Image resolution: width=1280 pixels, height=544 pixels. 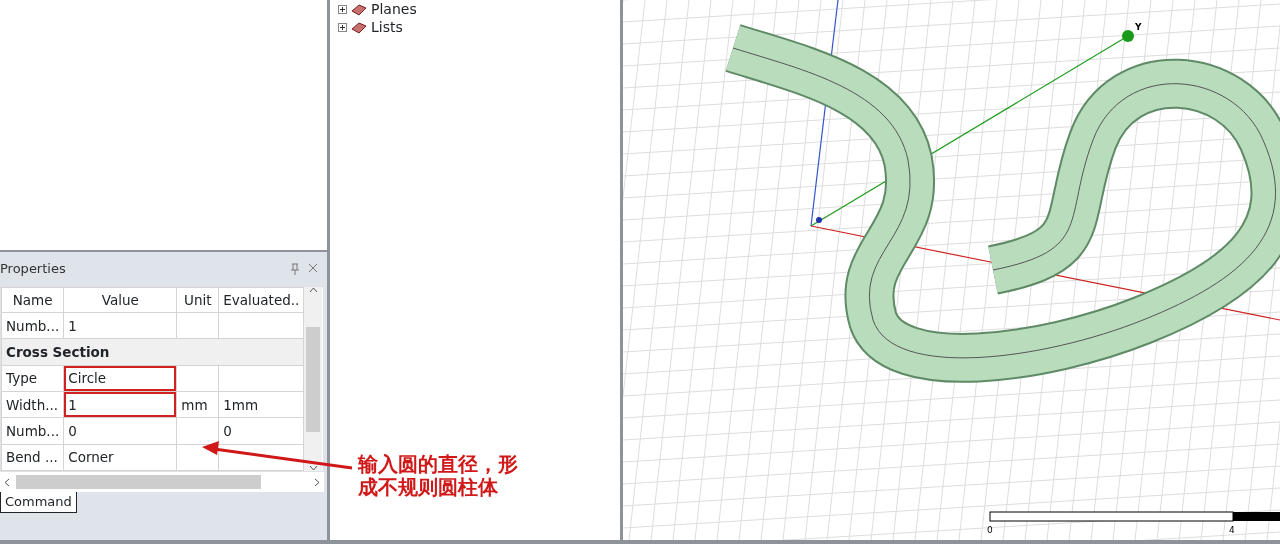 What do you see at coordinates (197, 300) in the screenshot?
I see `column-header: Unit` at bounding box center [197, 300].